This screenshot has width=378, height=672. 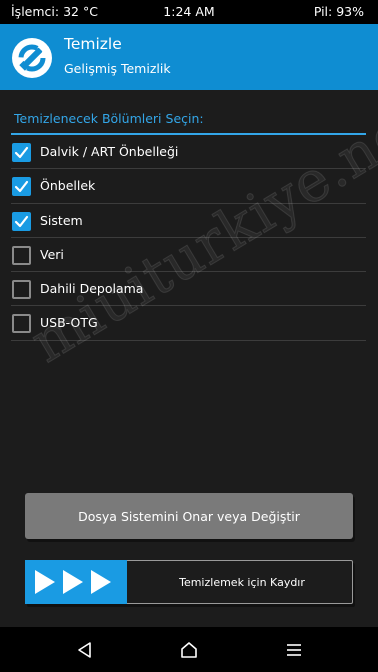 I want to click on partition-option-label: Dalvik / ART Önbelleği, so click(x=109, y=151).